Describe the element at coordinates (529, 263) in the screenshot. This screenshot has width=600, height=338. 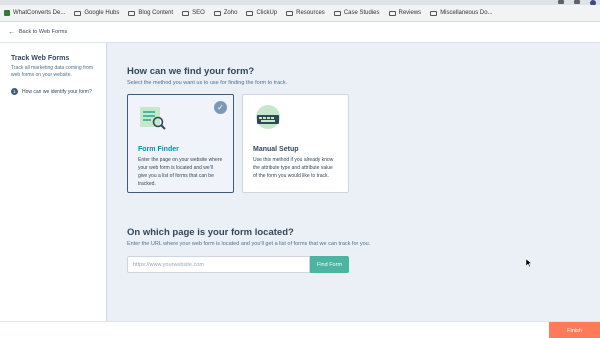
I see `mouse-cursor-icon` at that location.